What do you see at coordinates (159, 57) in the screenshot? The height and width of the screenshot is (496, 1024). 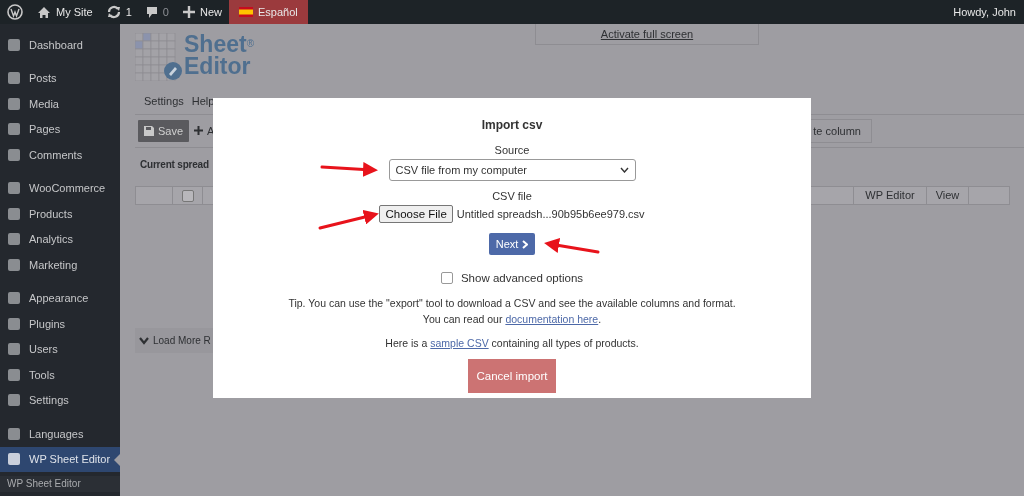 I see `spreadsheet-logo-icon` at bounding box center [159, 57].